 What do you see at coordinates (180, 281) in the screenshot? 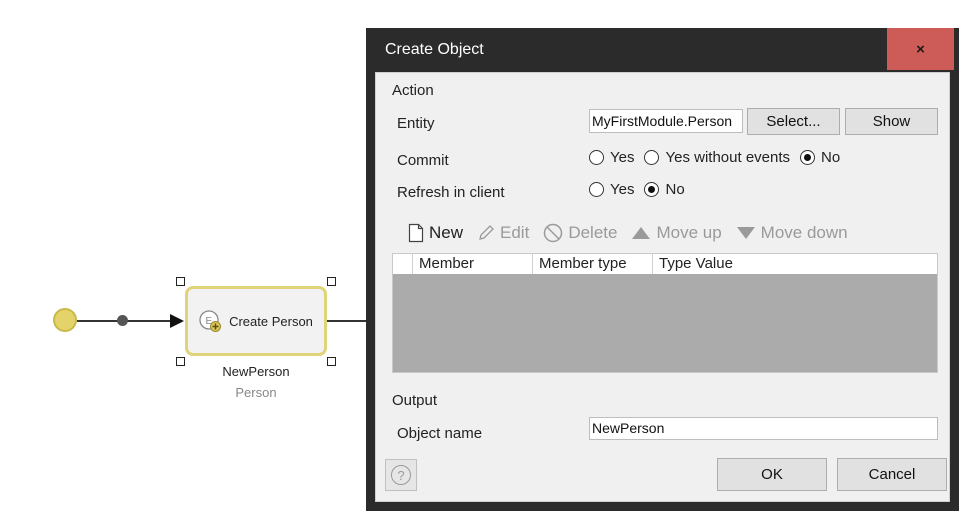
I see `resize-handle-top-left` at bounding box center [180, 281].